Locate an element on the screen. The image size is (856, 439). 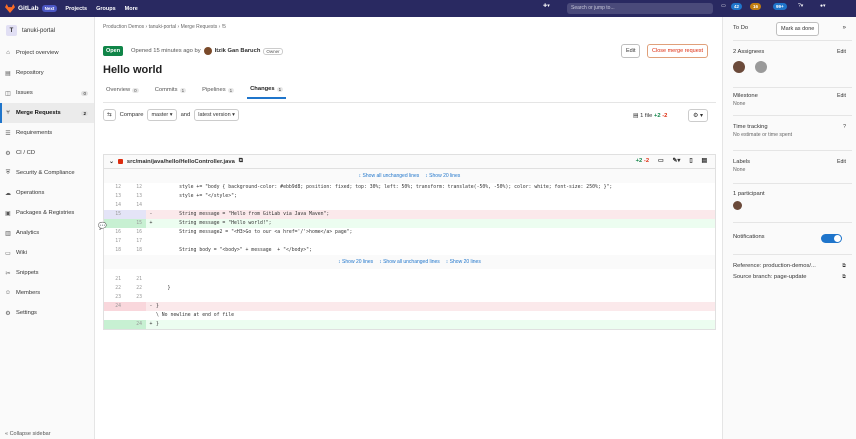
milestone-value: None is located at coordinates (739, 104).